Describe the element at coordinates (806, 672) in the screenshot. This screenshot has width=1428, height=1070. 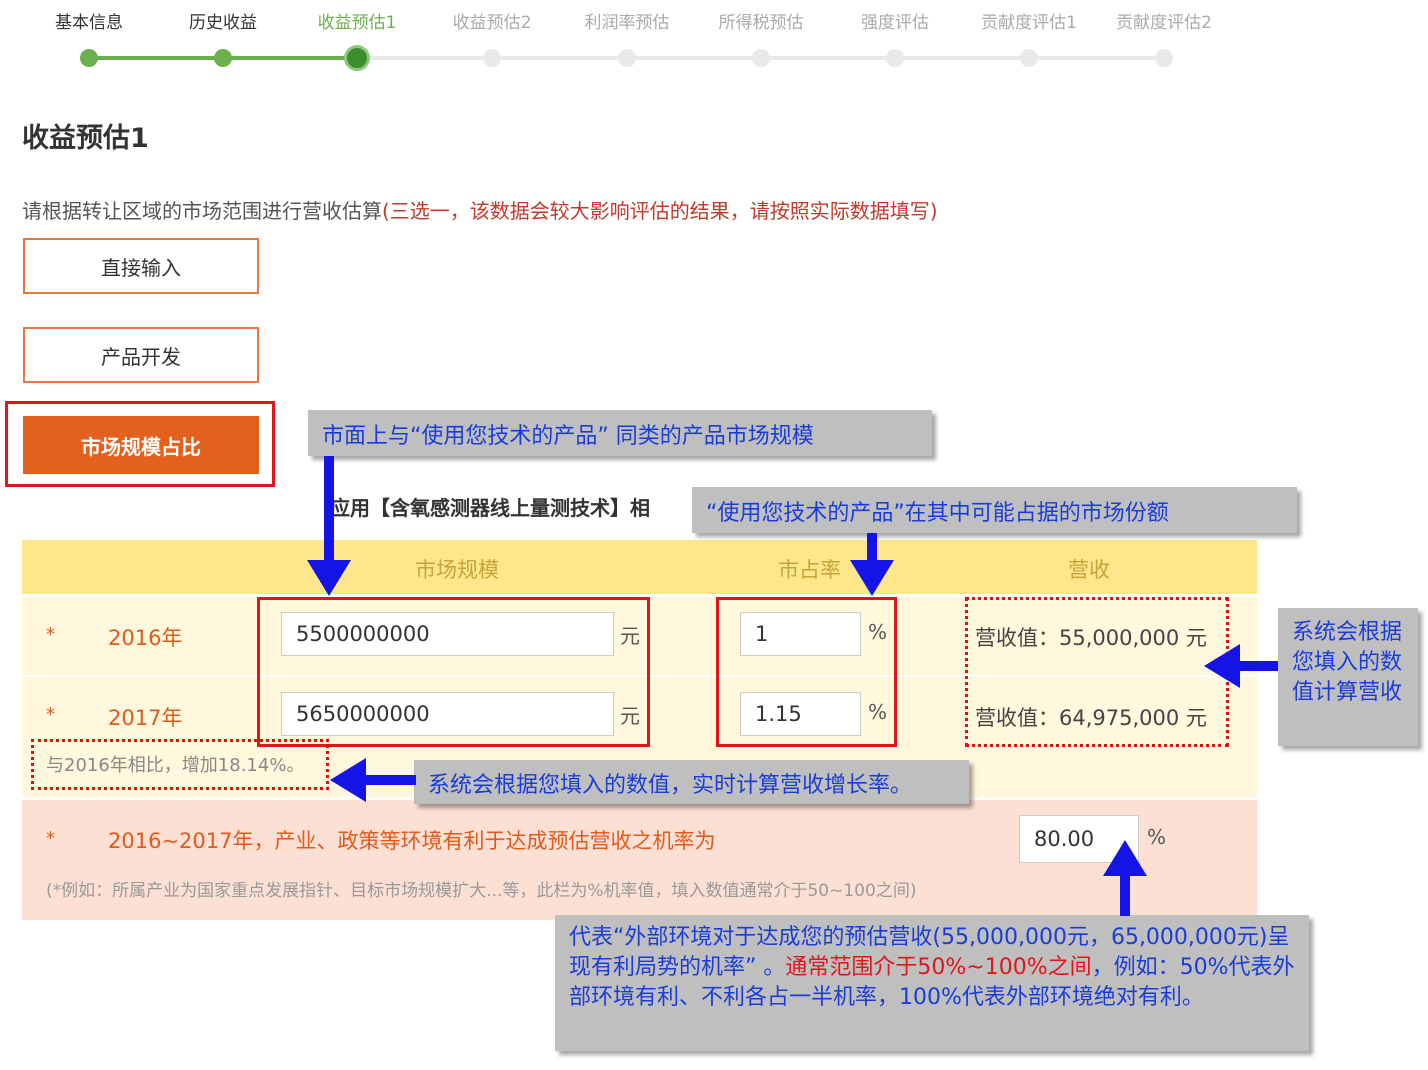
I see `market-share-highlight` at that location.